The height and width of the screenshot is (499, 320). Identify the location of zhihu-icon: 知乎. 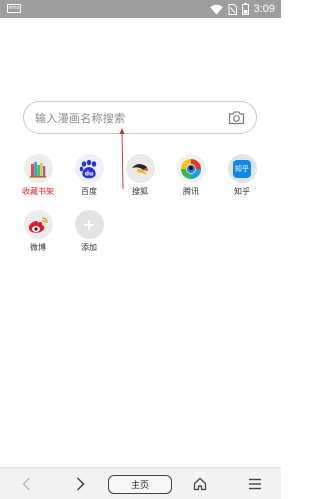
(242, 168).